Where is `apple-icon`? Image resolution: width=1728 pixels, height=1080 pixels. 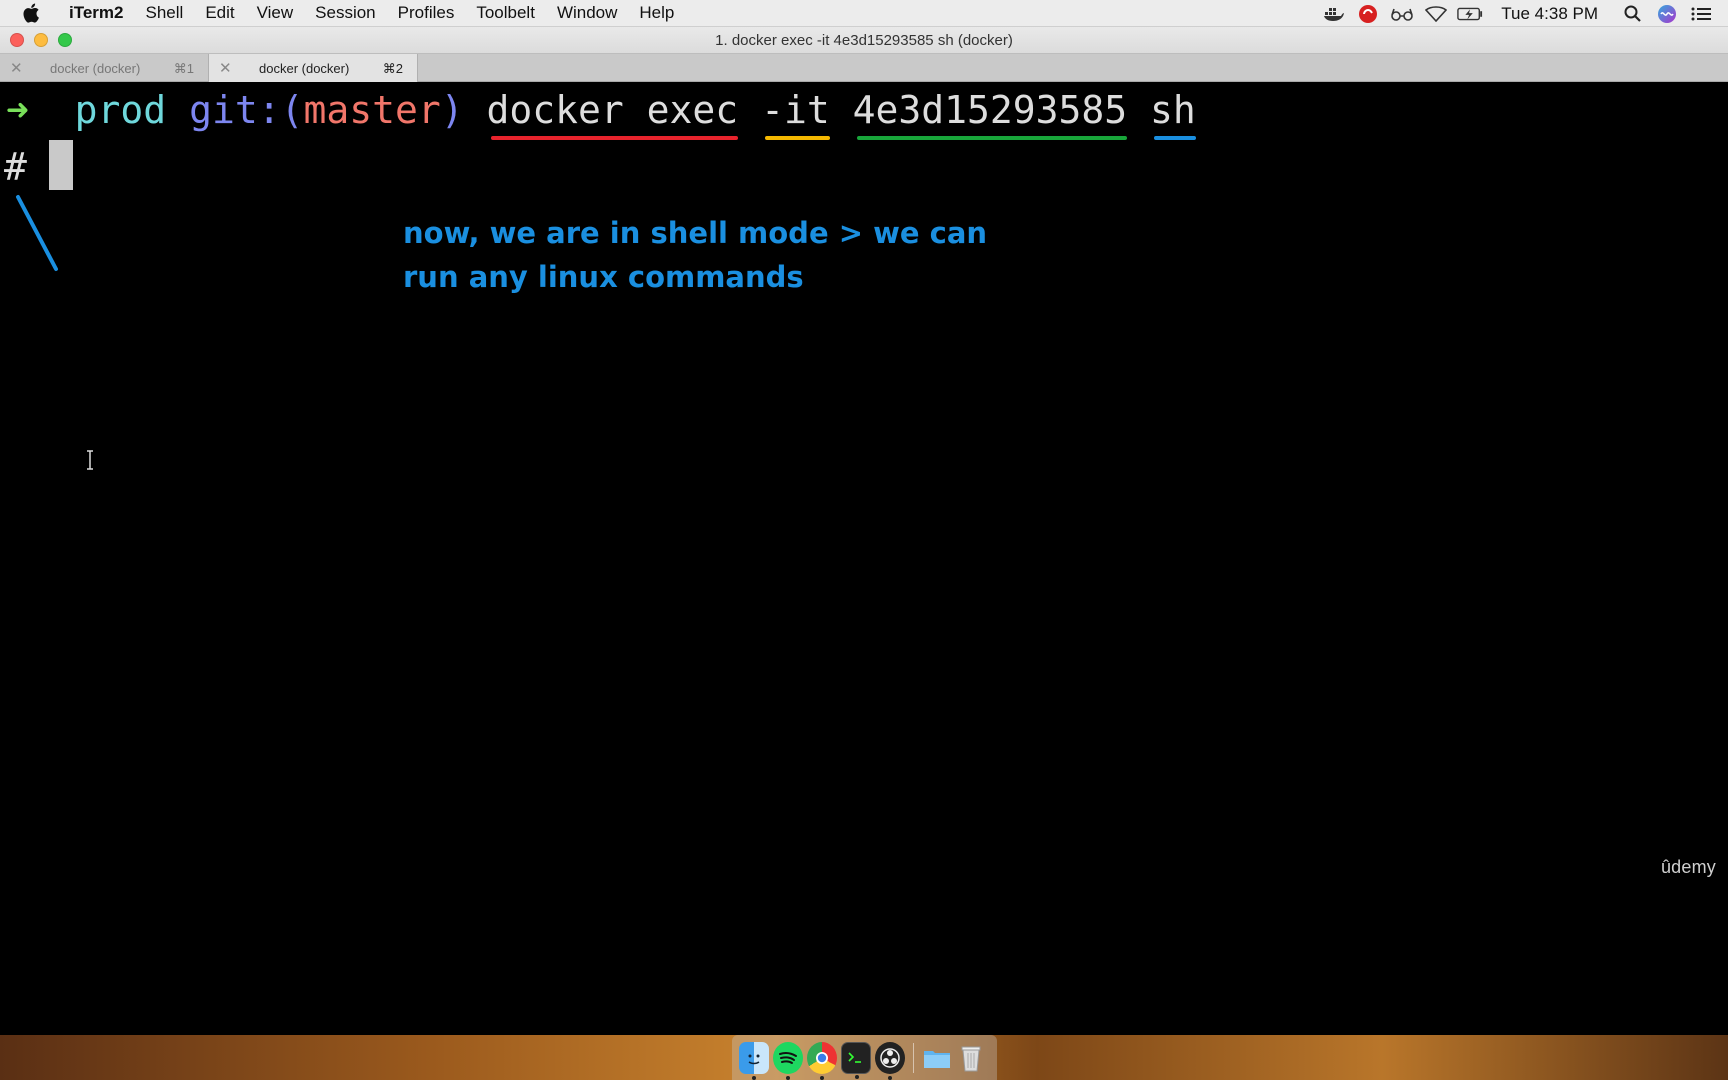 apple-icon is located at coordinates (33, 13).